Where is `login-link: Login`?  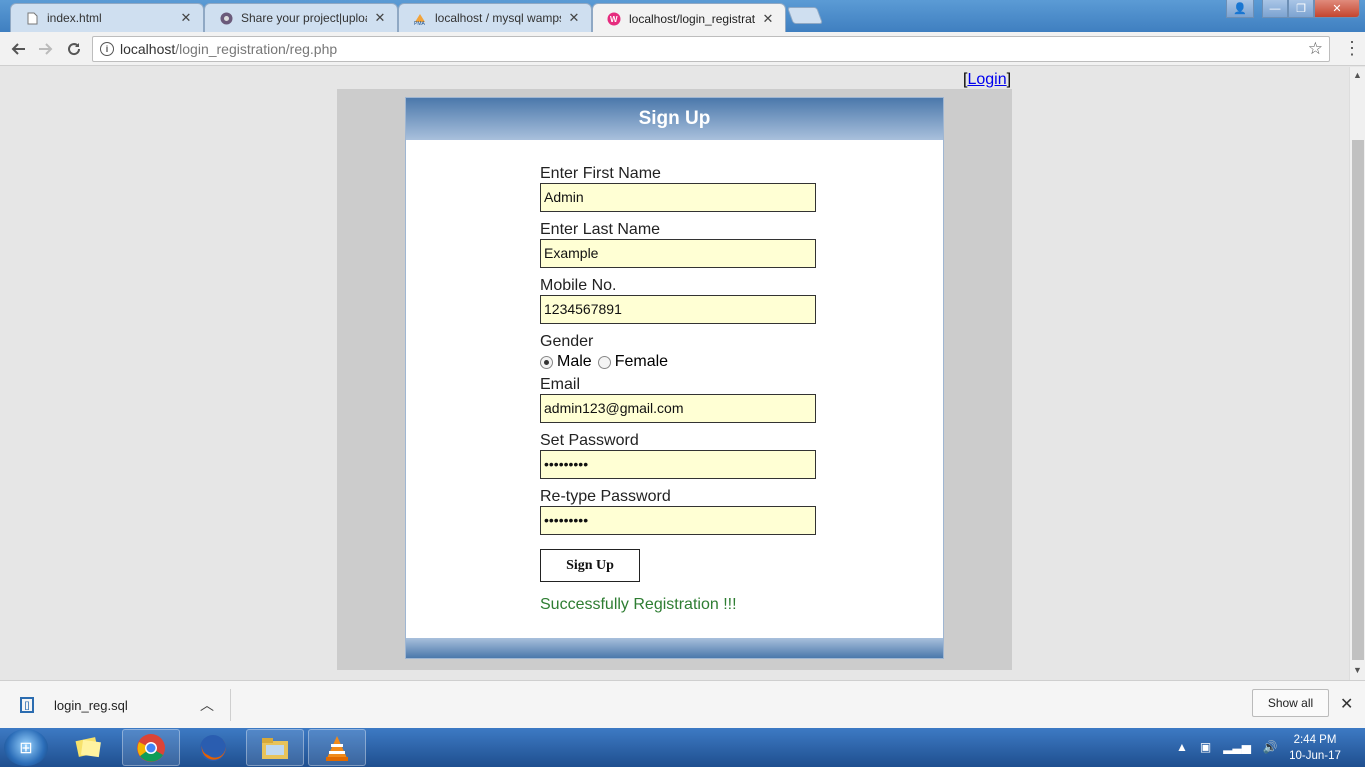 login-link: Login is located at coordinates (986, 79).